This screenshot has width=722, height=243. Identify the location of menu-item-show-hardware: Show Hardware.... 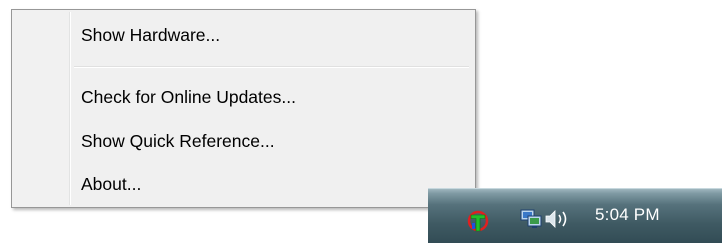
(243, 36).